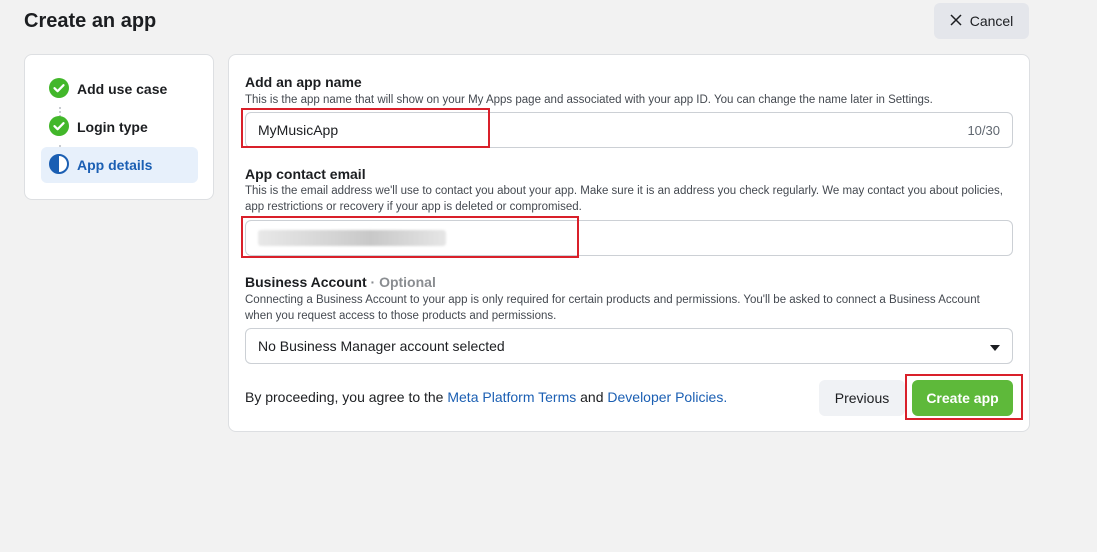  I want to click on cancel-button: Cancel, so click(981, 21).